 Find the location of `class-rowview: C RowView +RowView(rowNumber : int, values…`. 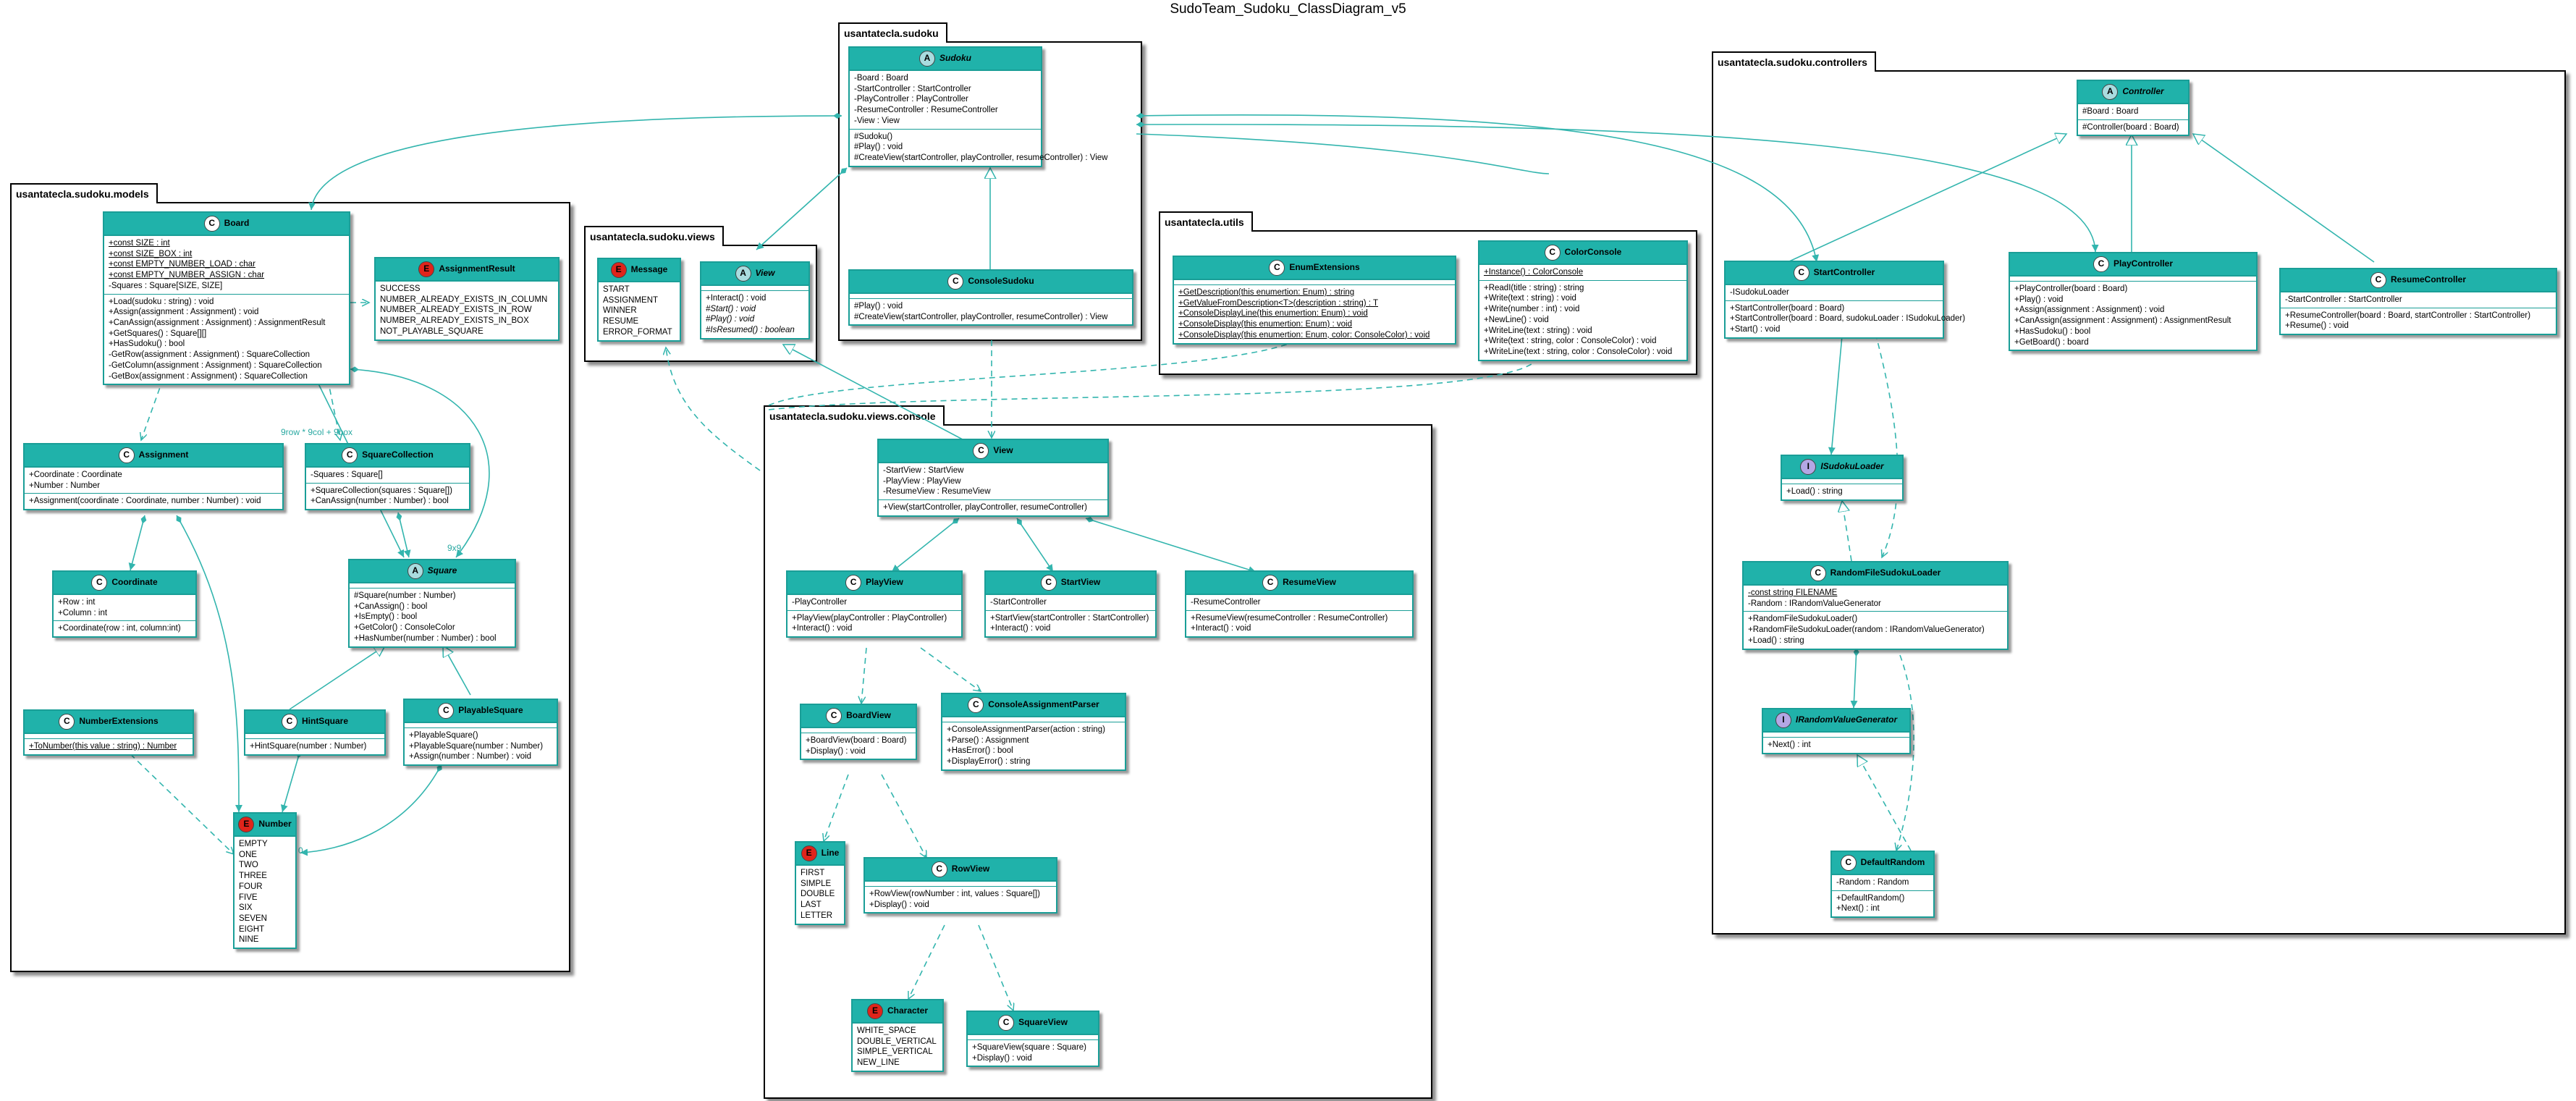

class-rowview: C RowView +RowView(rowNumber : int, values… is located at coordinates (960, 886).